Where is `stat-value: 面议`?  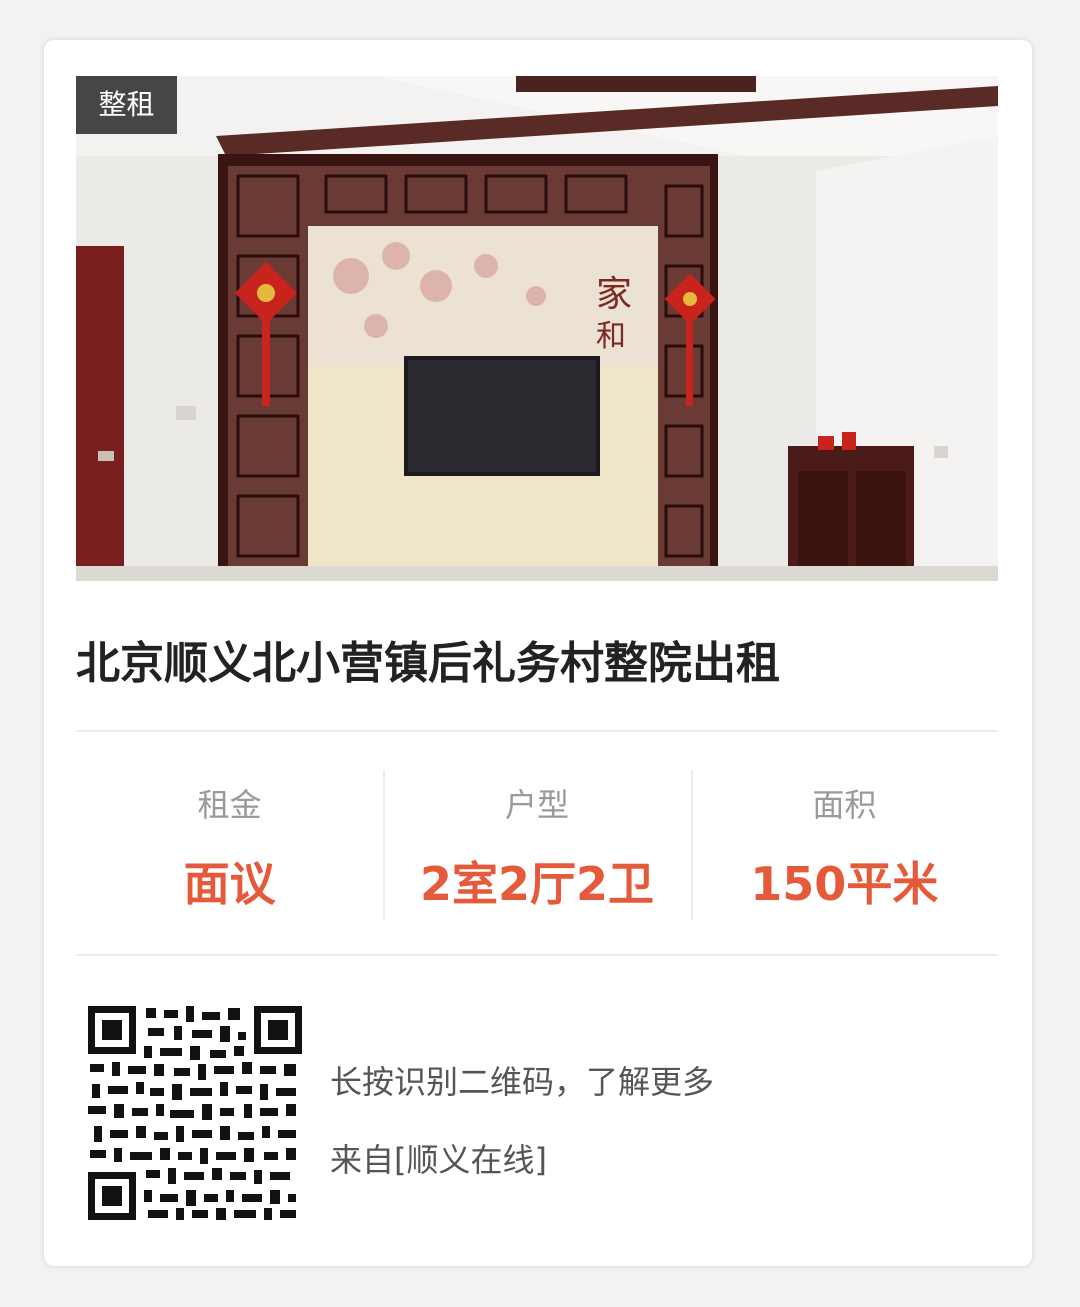 stat-value: 面议 is located at coordinates (229, 884).